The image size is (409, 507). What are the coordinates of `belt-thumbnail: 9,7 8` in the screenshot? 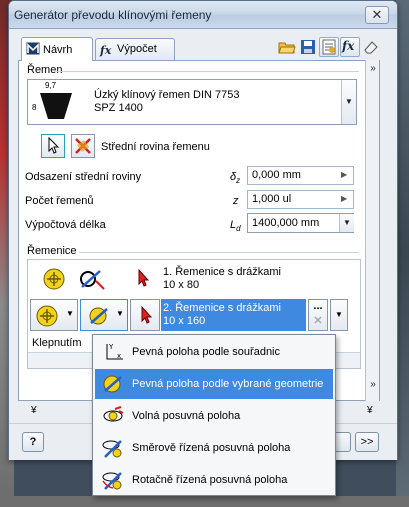 It's located at (54, 101).